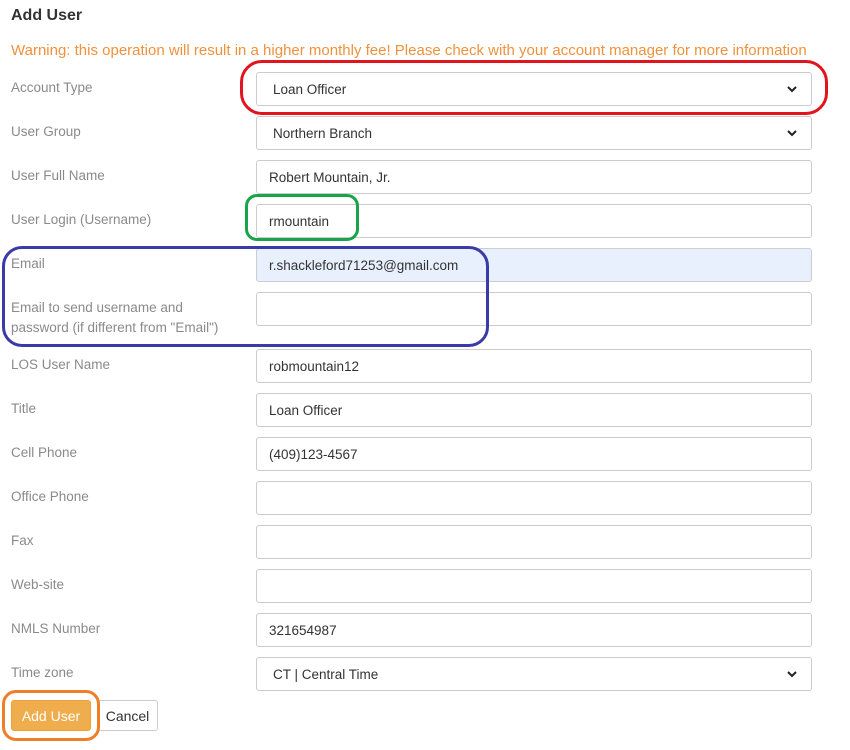 The height and width of the screenshot is (750, 850). I want to click on cell-phone-input, so click(534, 454).